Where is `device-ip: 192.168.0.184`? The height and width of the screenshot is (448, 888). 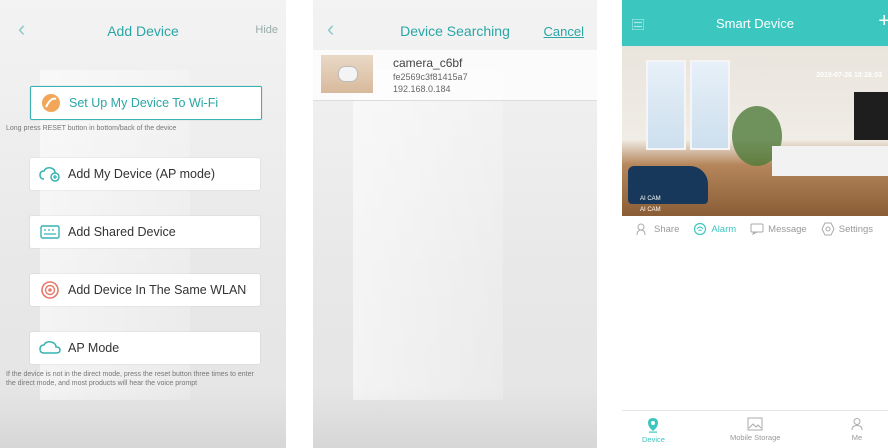 device-ip: 192.168.0.184 is located at coordinates (422, 89).